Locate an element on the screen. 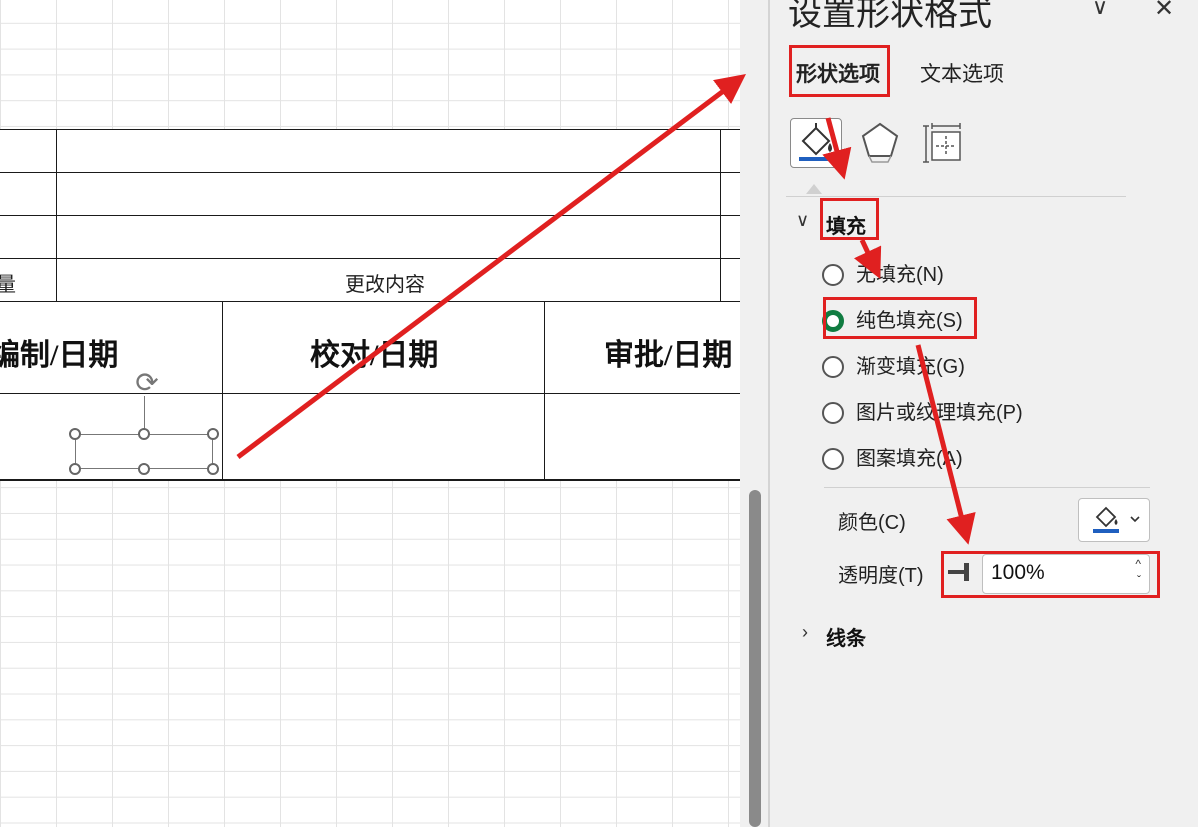  tab-text-options: 文本选项 is located at coordinates (962, 73).